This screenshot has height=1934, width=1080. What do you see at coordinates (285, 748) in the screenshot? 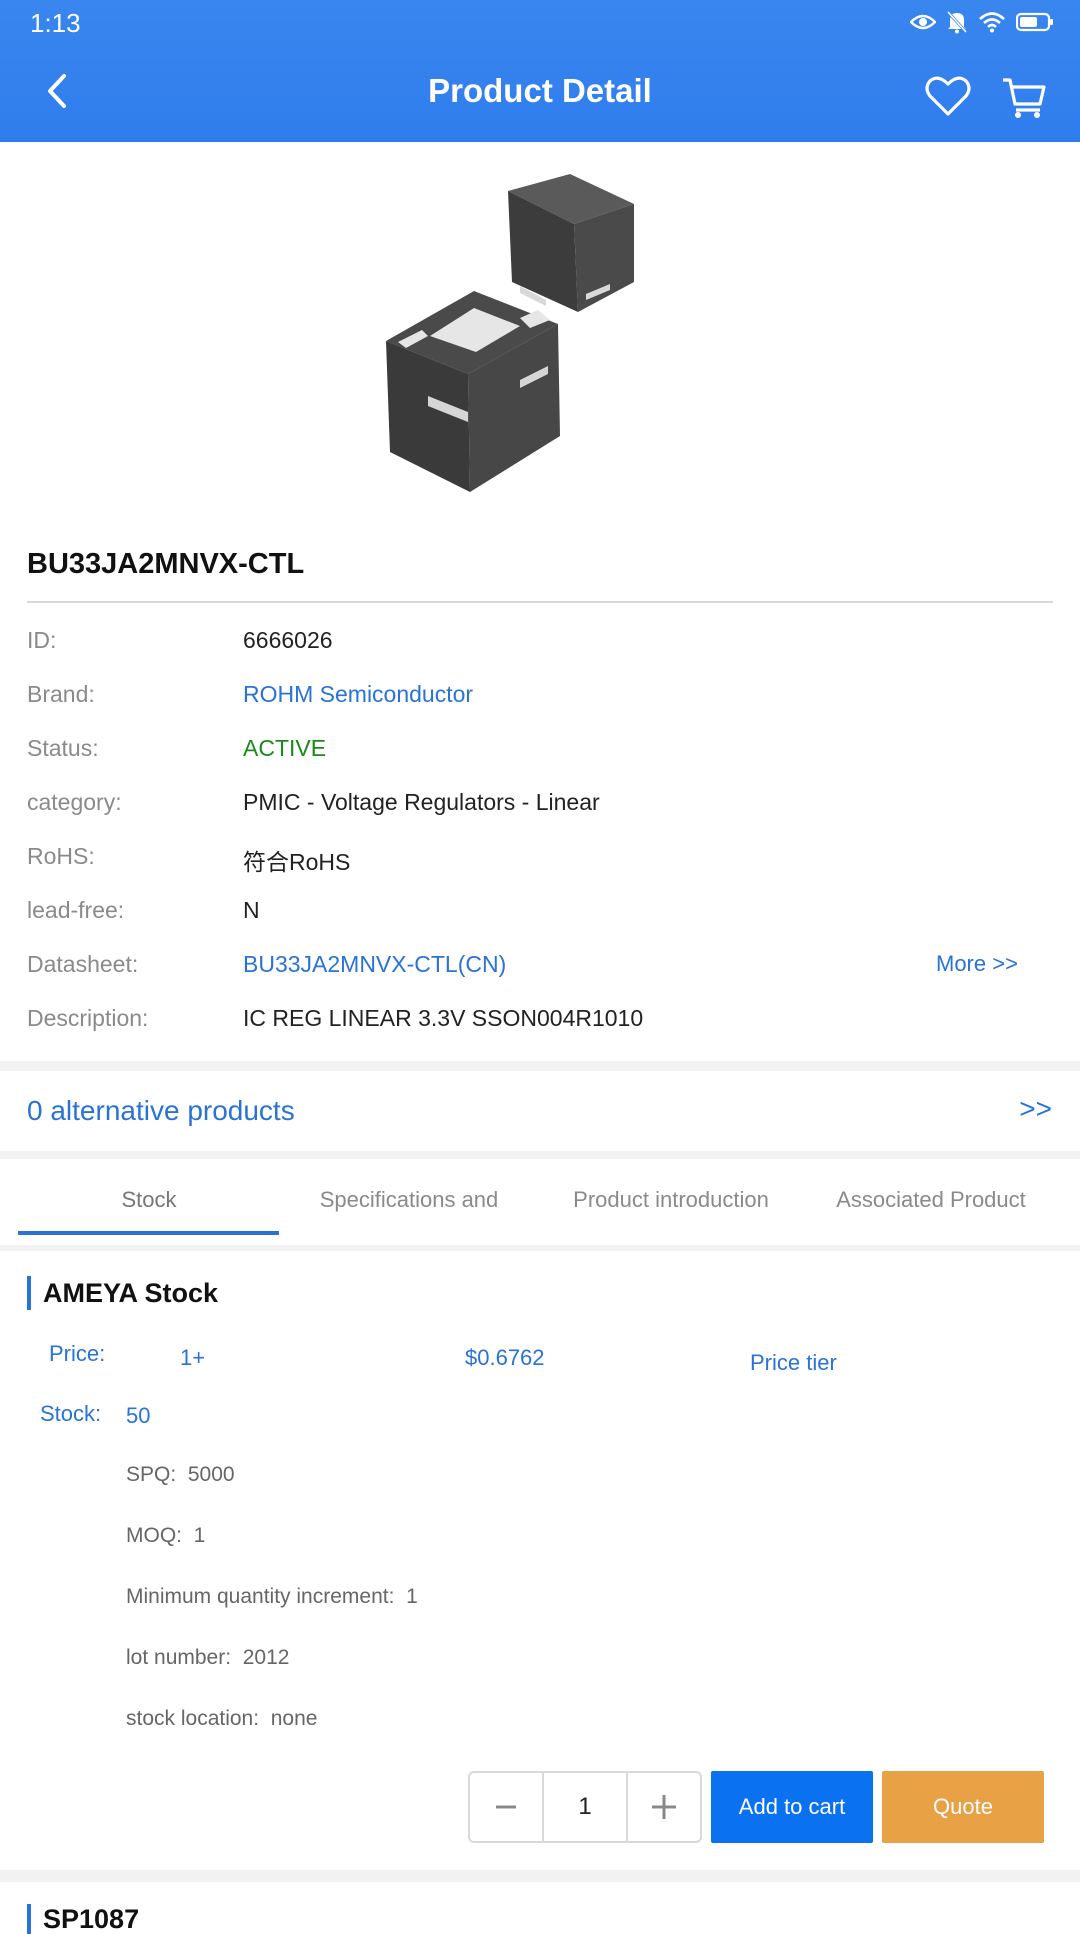
I see `status-value: ACTIVE` at bounding box center [285, 748].